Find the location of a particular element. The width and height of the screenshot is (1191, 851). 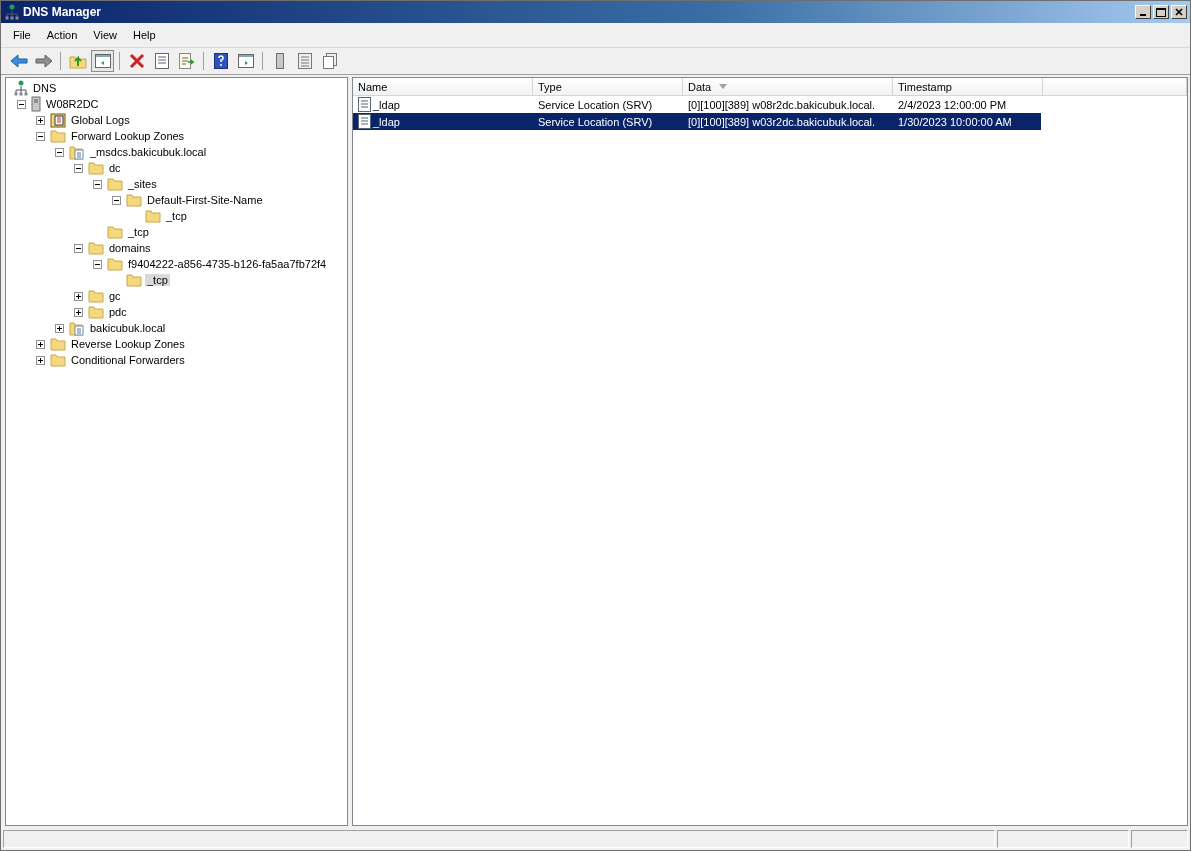

tree-item: domains is located at coordinates (130, 248).